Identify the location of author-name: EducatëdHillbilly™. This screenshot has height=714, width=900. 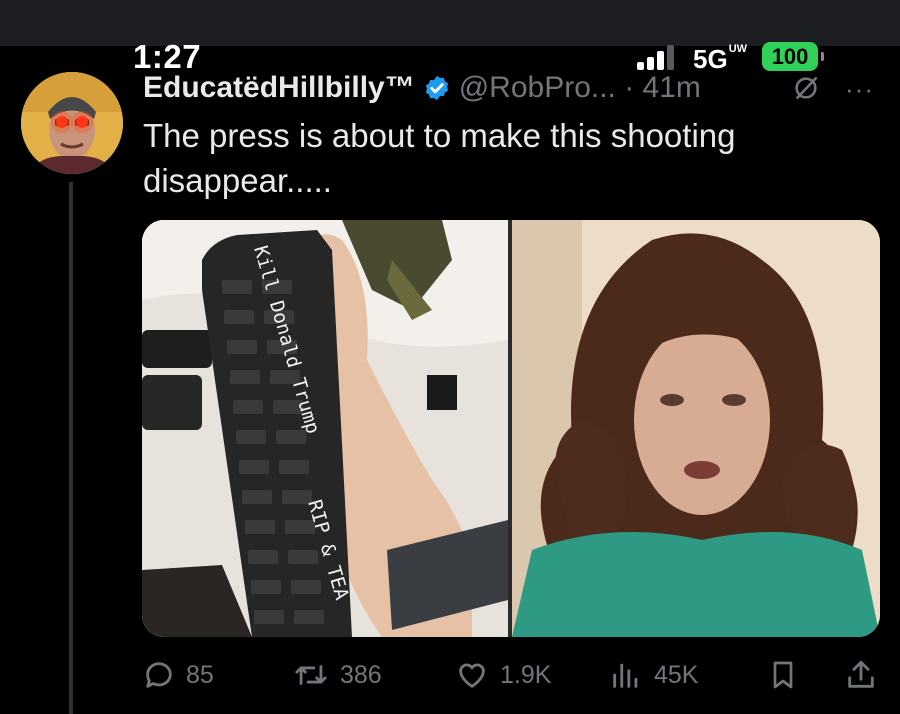
(279, 88).